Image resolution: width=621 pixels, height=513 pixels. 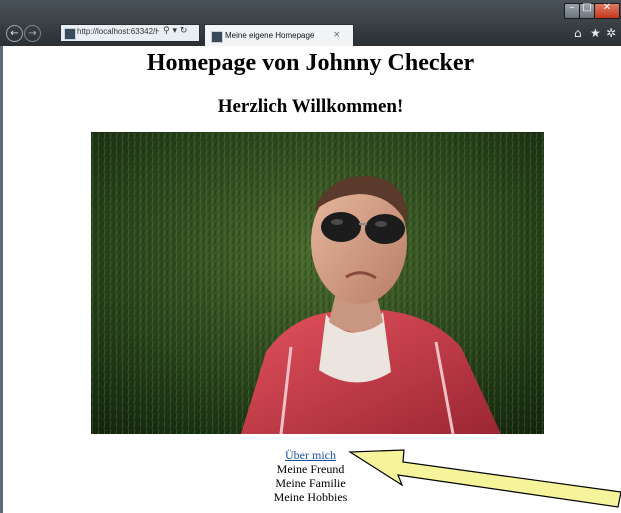 I want to click on minimize-icon: –, so click(x=572, y=7).